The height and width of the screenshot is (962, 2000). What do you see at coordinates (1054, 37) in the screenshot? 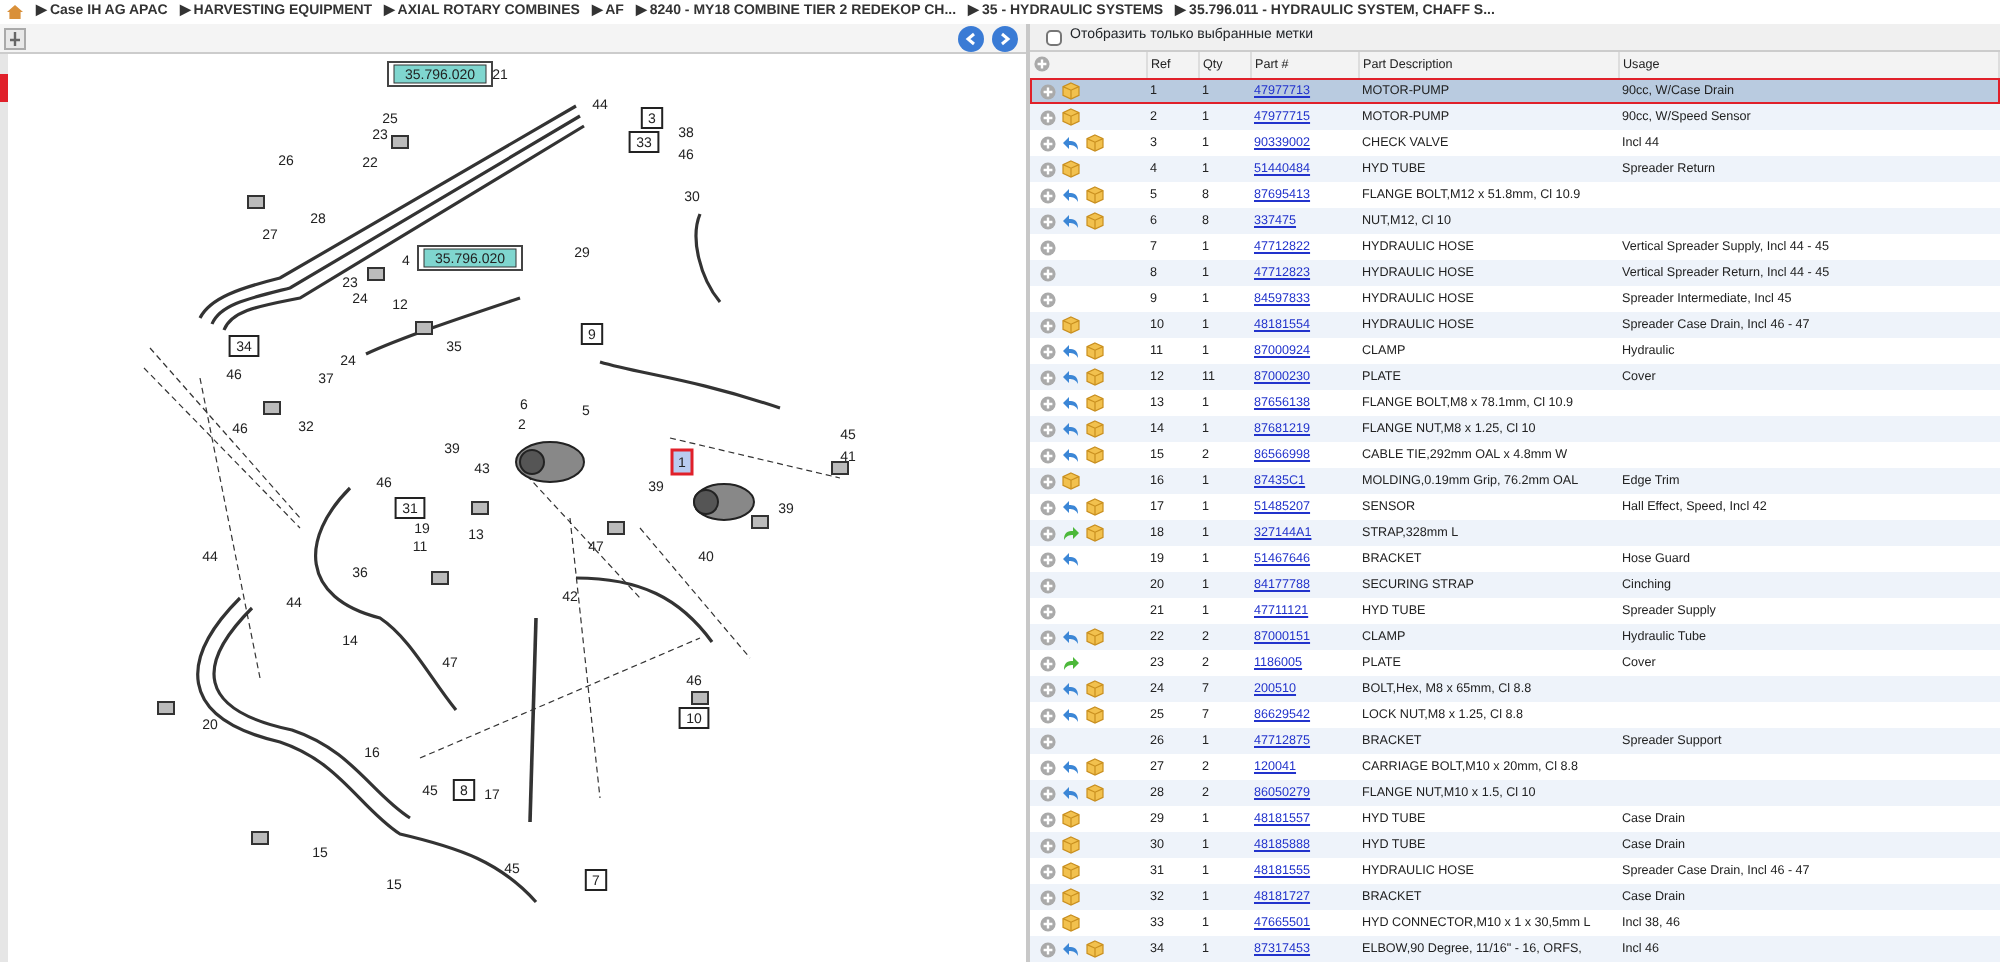
I see `filter-checkbox` at bounding box center [1054, 37].